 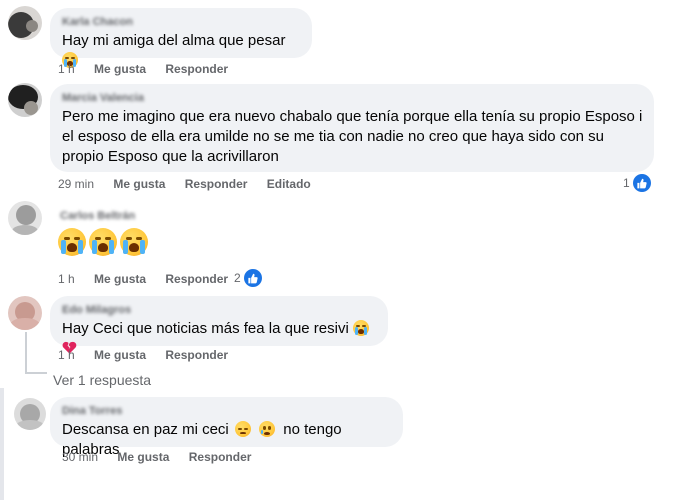 What do you see at coordinates (181, 22) in the screenshot?
I see `commenter-name: Karla Chacon` at bounding box center [181, 22].